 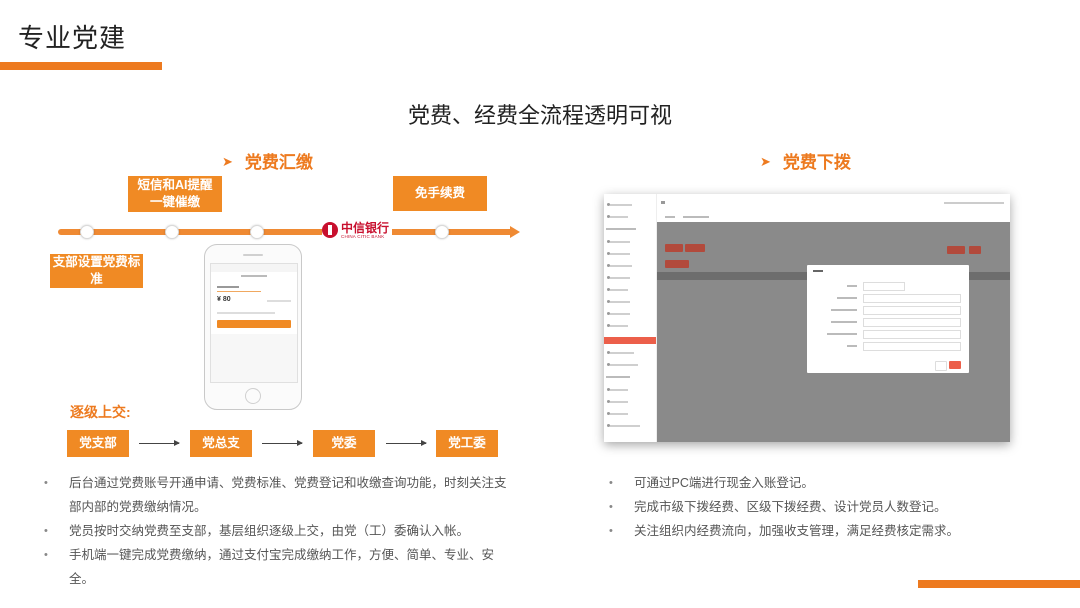 I want to click on pc-modal-overlay, so click(x=833, y=332).